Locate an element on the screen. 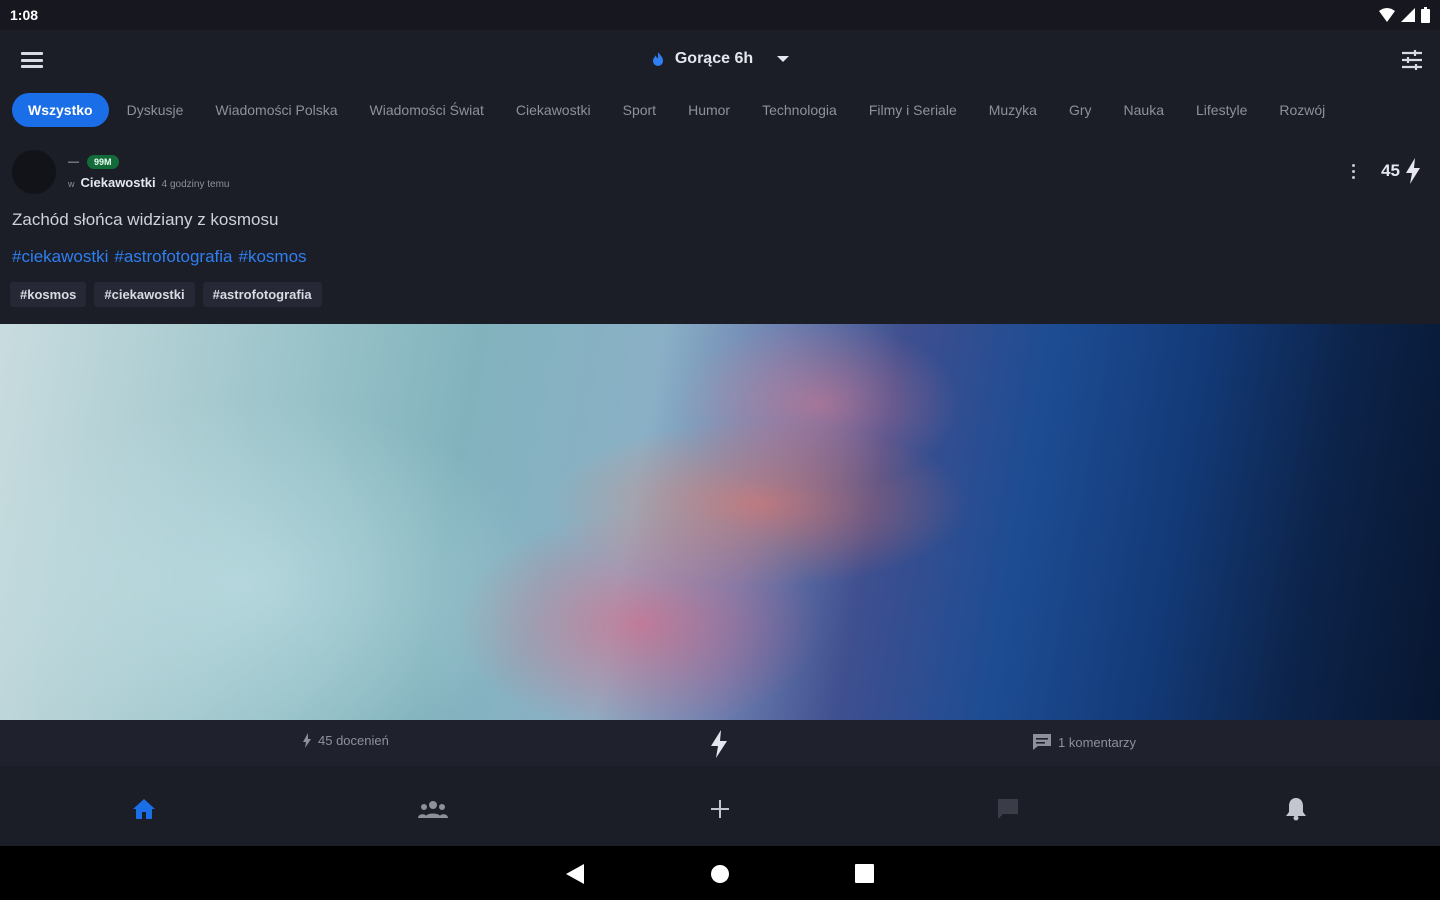 This screenshot has height=900, width=1440. post-time: 4 godziny temu is located at coordinates (195, 184).